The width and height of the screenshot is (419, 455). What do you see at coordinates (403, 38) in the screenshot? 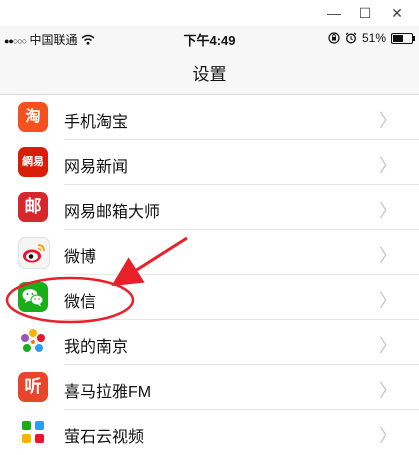
I see `battery-icon` at bounding box center [403, 38].